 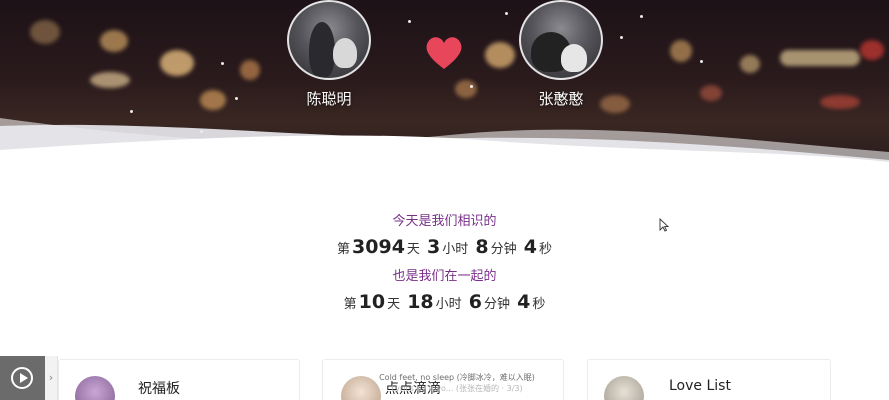 I want to click on met-minutes-unit: 分钟, so click(x=503, y=249).